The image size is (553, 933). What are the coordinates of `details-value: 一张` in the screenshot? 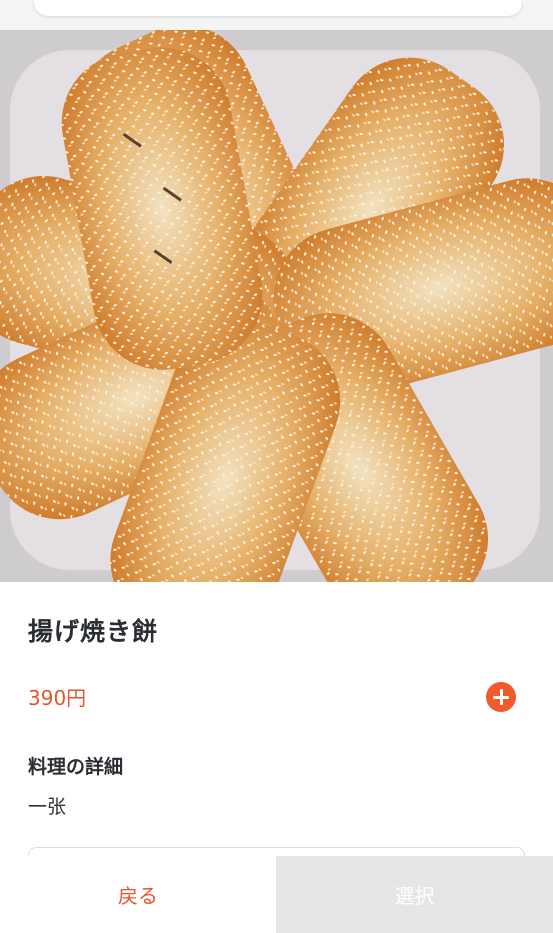 It's located at (47, 807).